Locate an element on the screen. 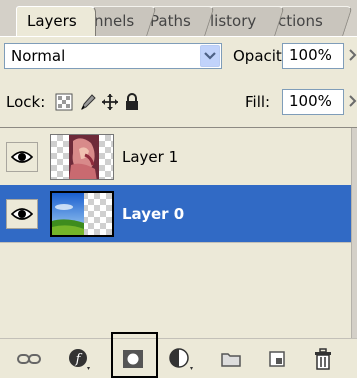 This screenshot has height=378, width=357. lock-all-icon is located at coordinates (132, 102).